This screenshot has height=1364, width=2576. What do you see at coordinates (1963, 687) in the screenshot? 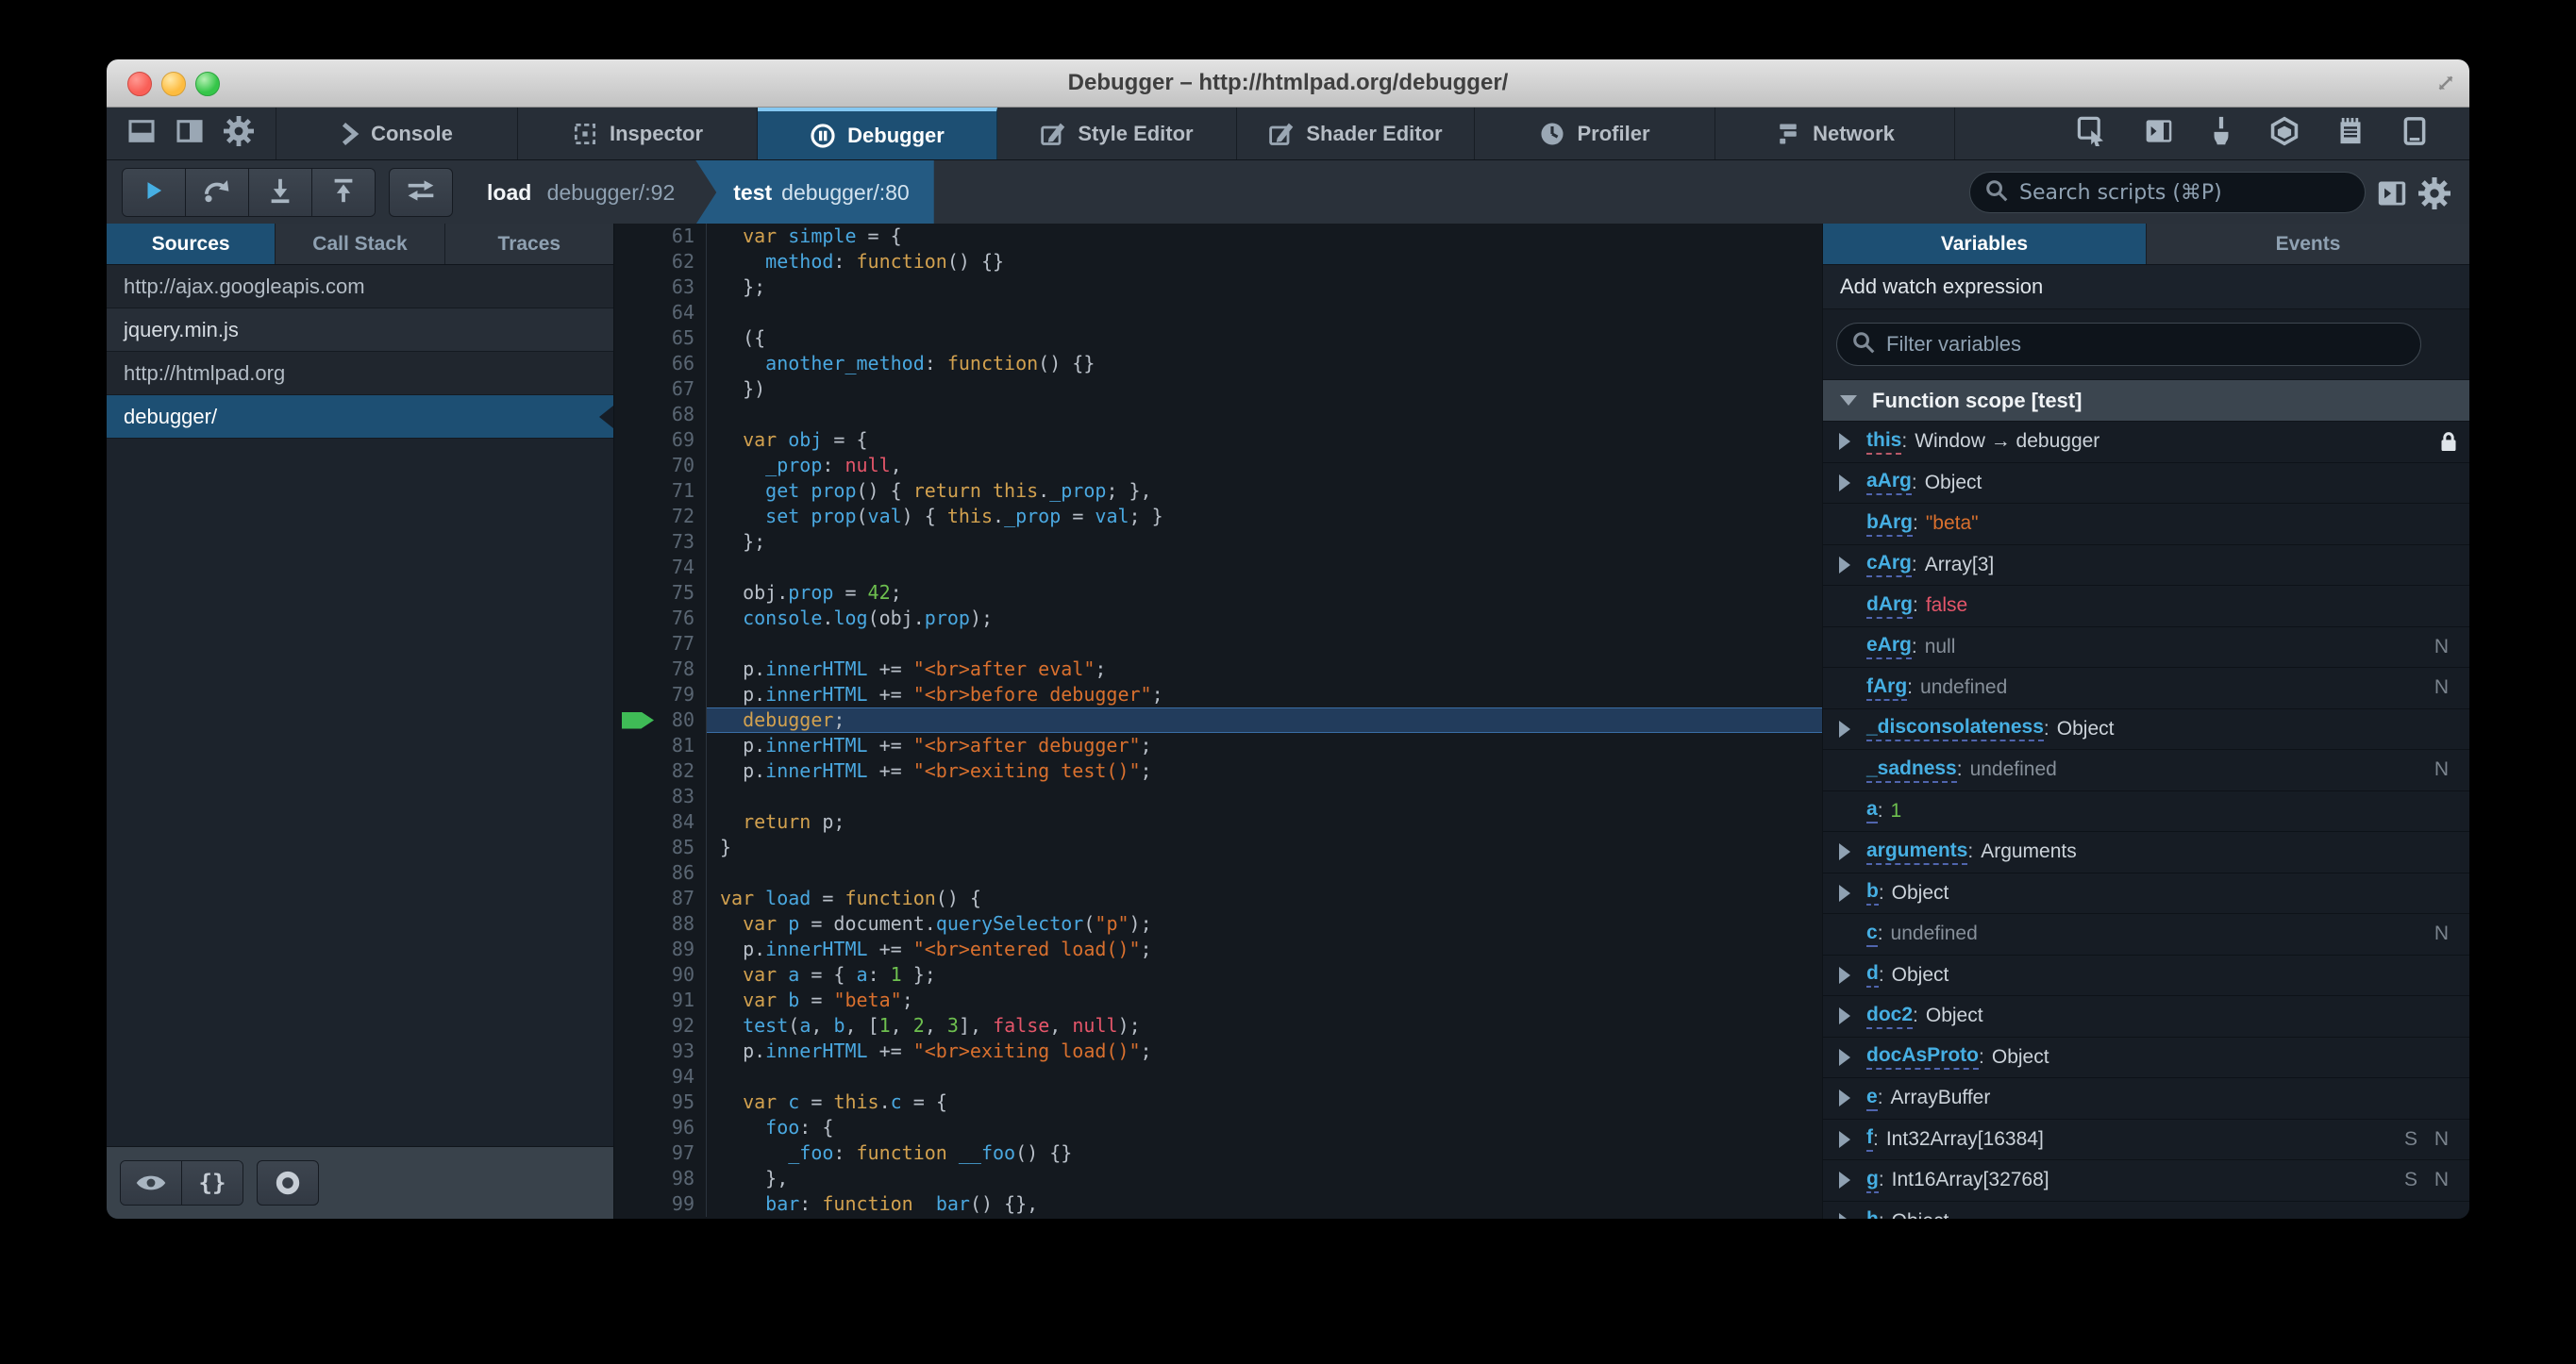
I see `variable-value: undefined` at bounding box center [1963, 687].